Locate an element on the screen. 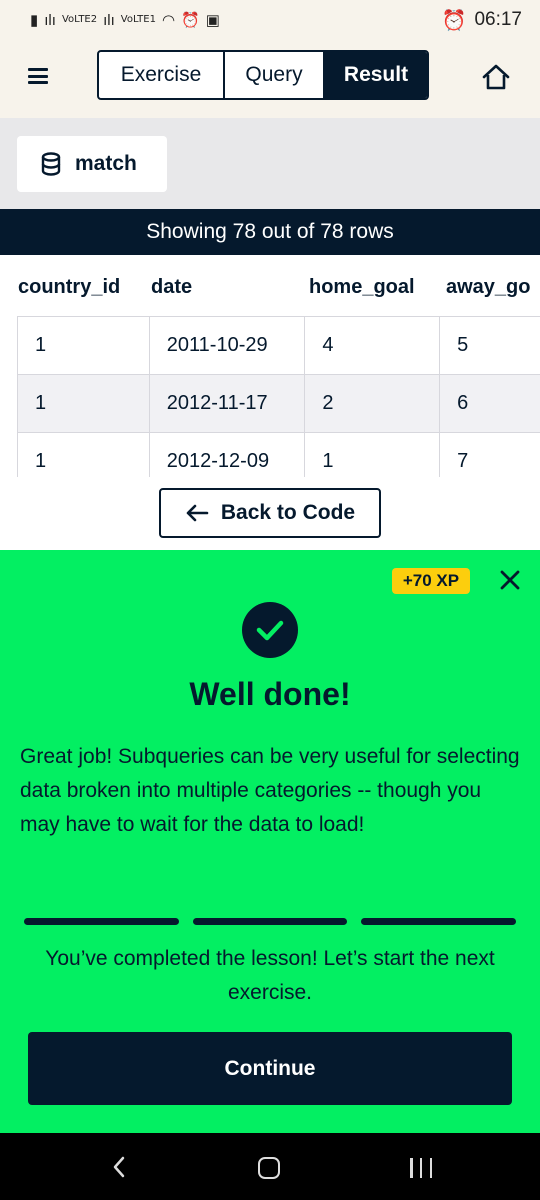  system-back-icon is located at coordinates (119, 1167).